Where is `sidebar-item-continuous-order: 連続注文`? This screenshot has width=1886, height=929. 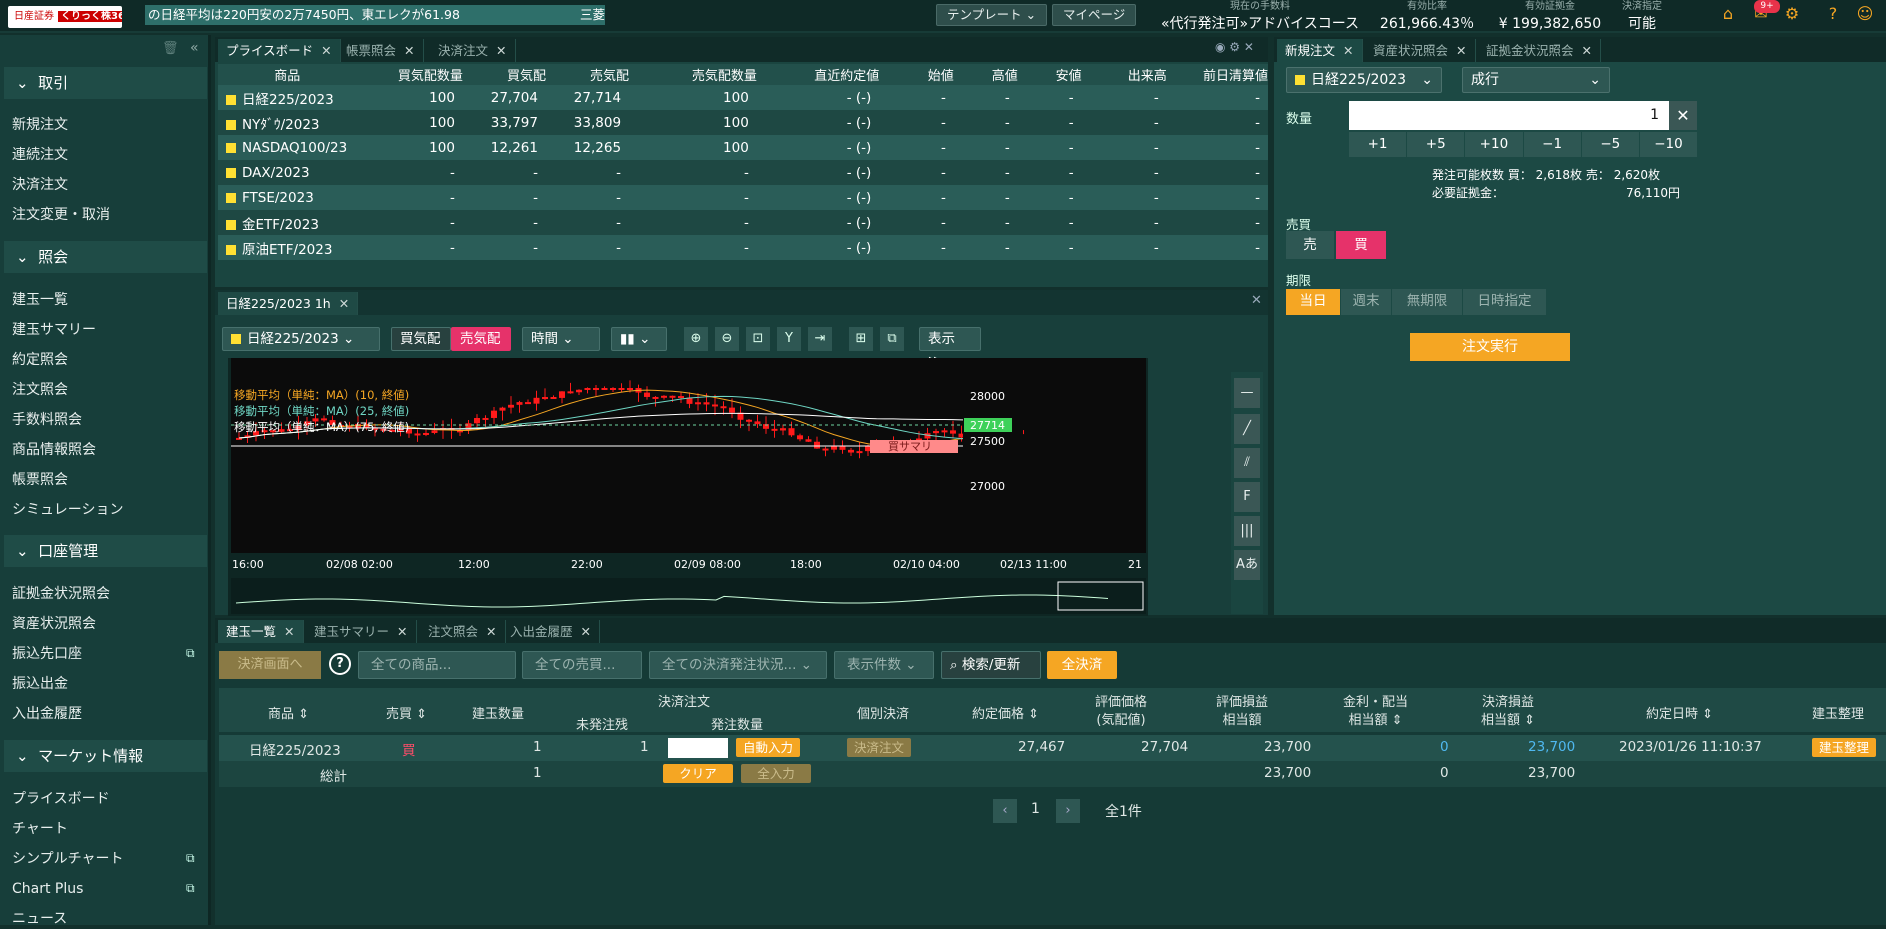 sidebar-item-continuous-order: 連続注文 is located at coordinates (40, 155).